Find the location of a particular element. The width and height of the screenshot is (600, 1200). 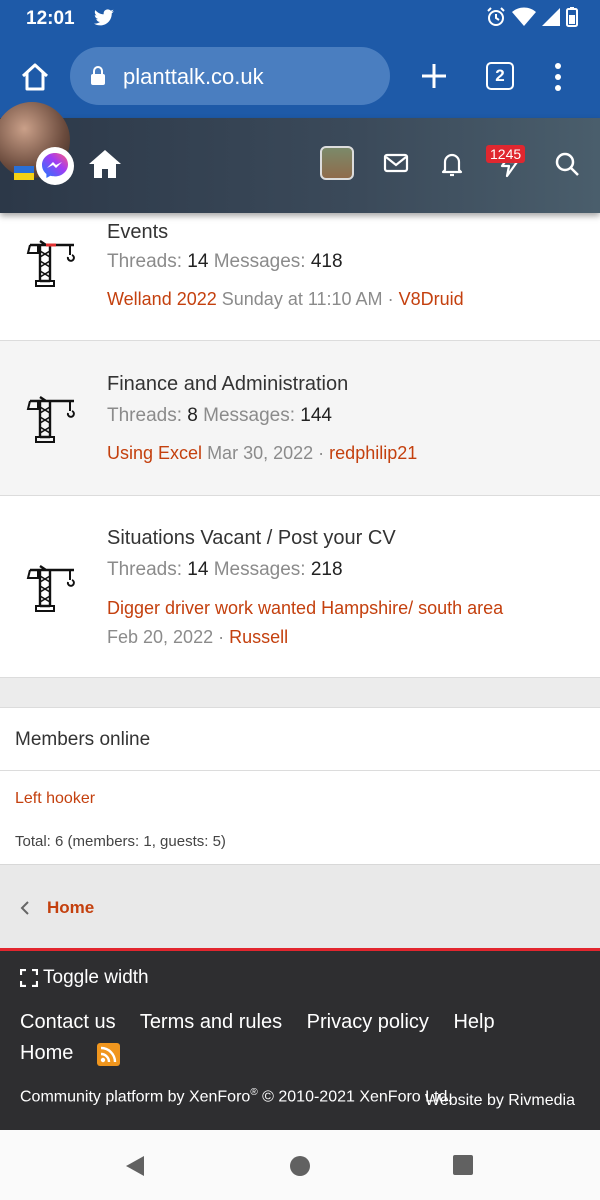

bell-icon is located at coordinates (452, 164).